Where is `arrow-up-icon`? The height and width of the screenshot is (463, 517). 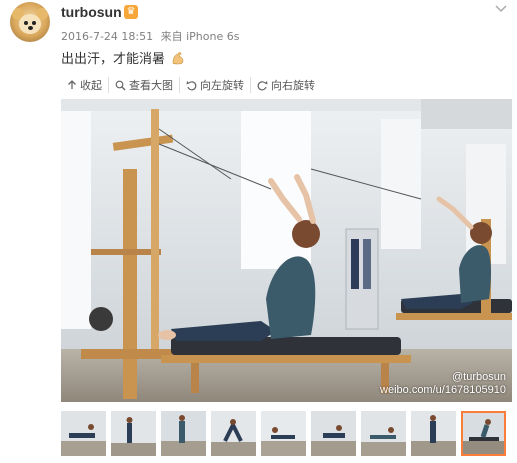
arrow-up-icon is located at coordinates (72, 84).